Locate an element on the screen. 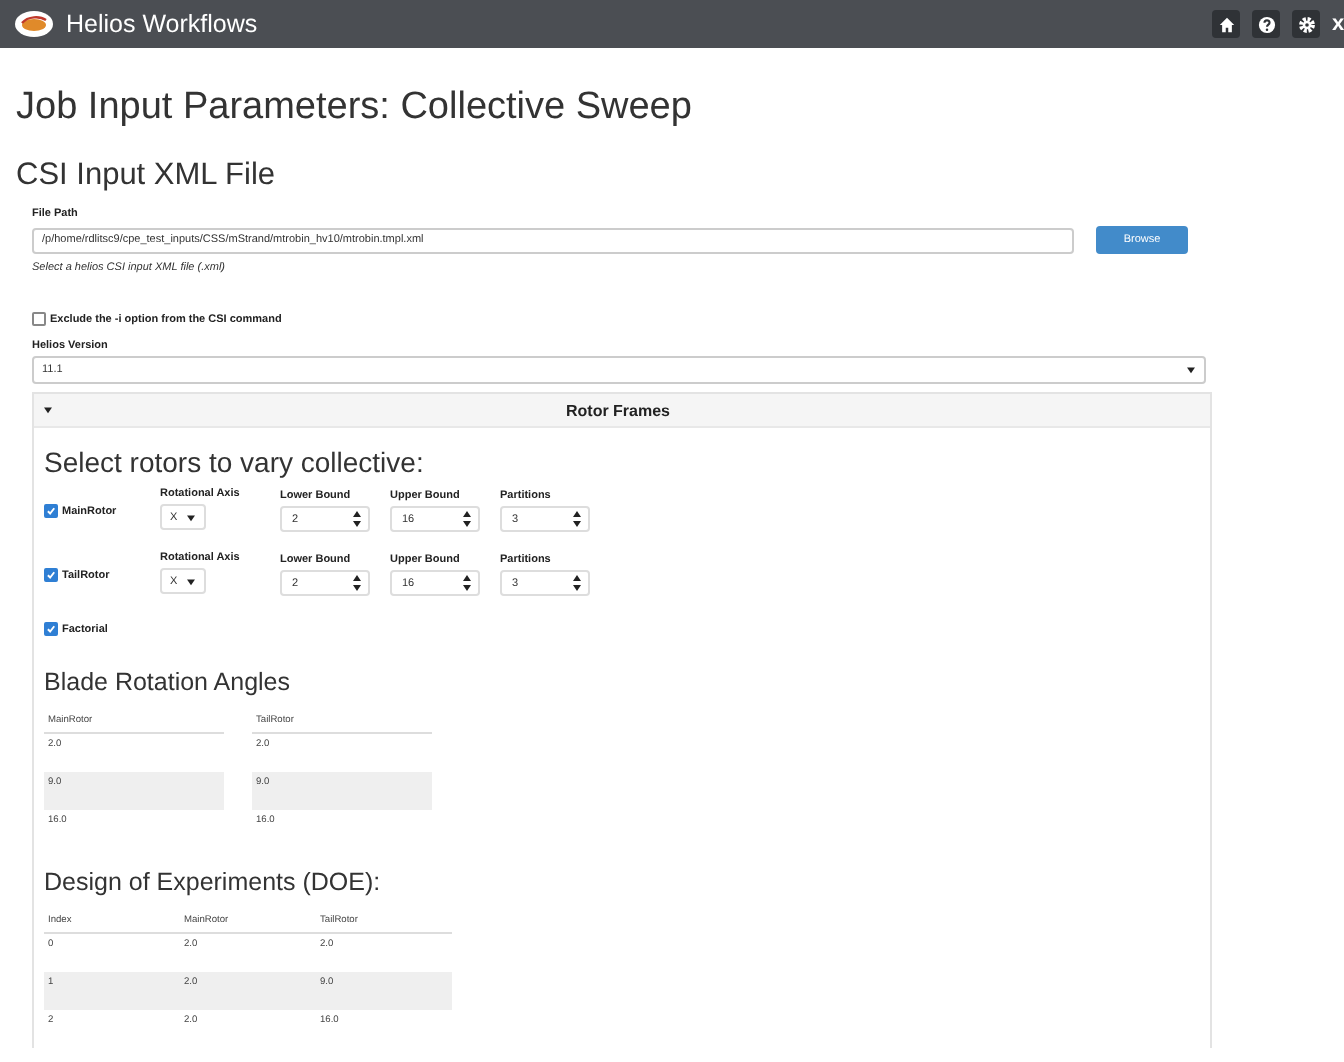 This screenshot has width=1344, height=1062. page-title: Job Input Parameters: Collective Sweep is located at coordinates (355, 108).